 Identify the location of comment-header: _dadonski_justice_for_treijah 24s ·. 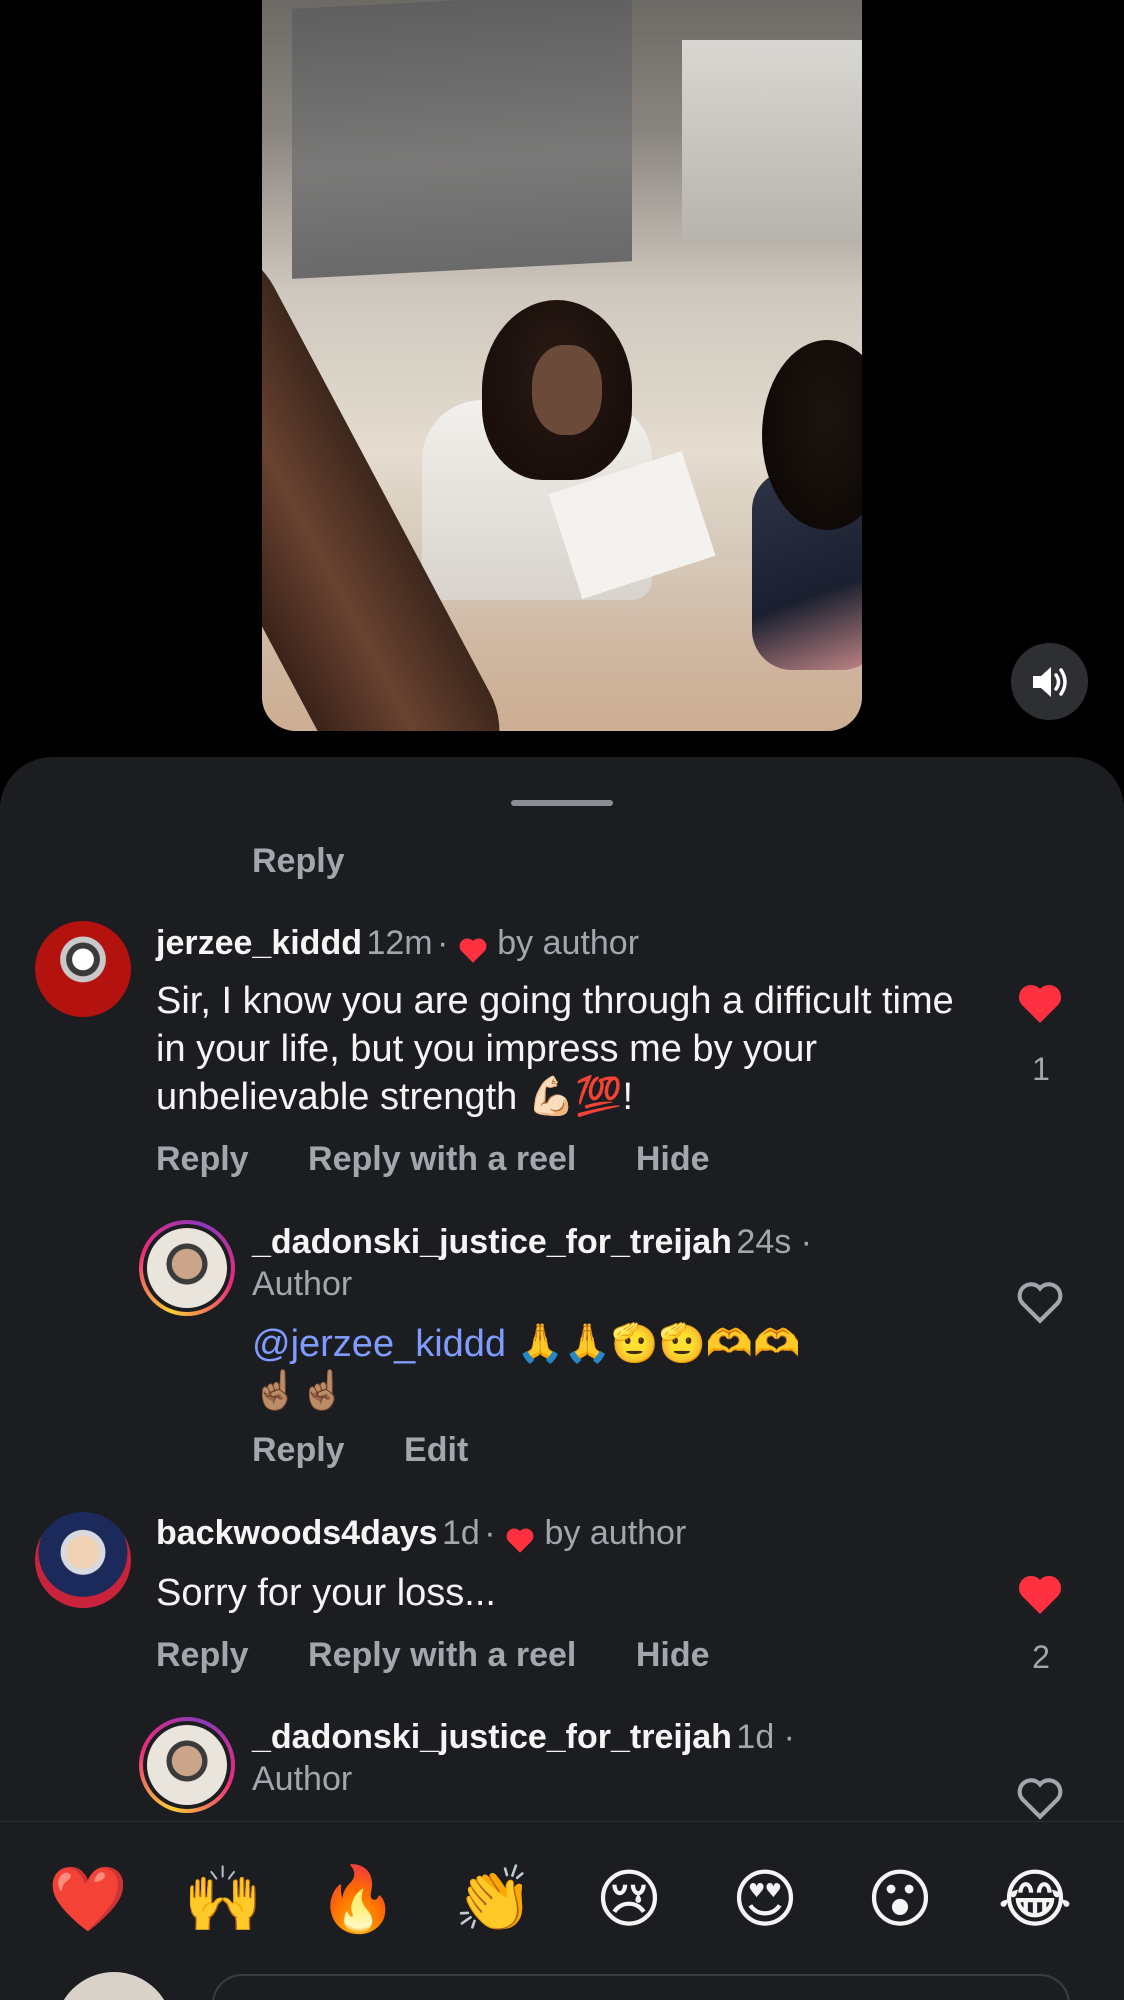
(532, 1242).